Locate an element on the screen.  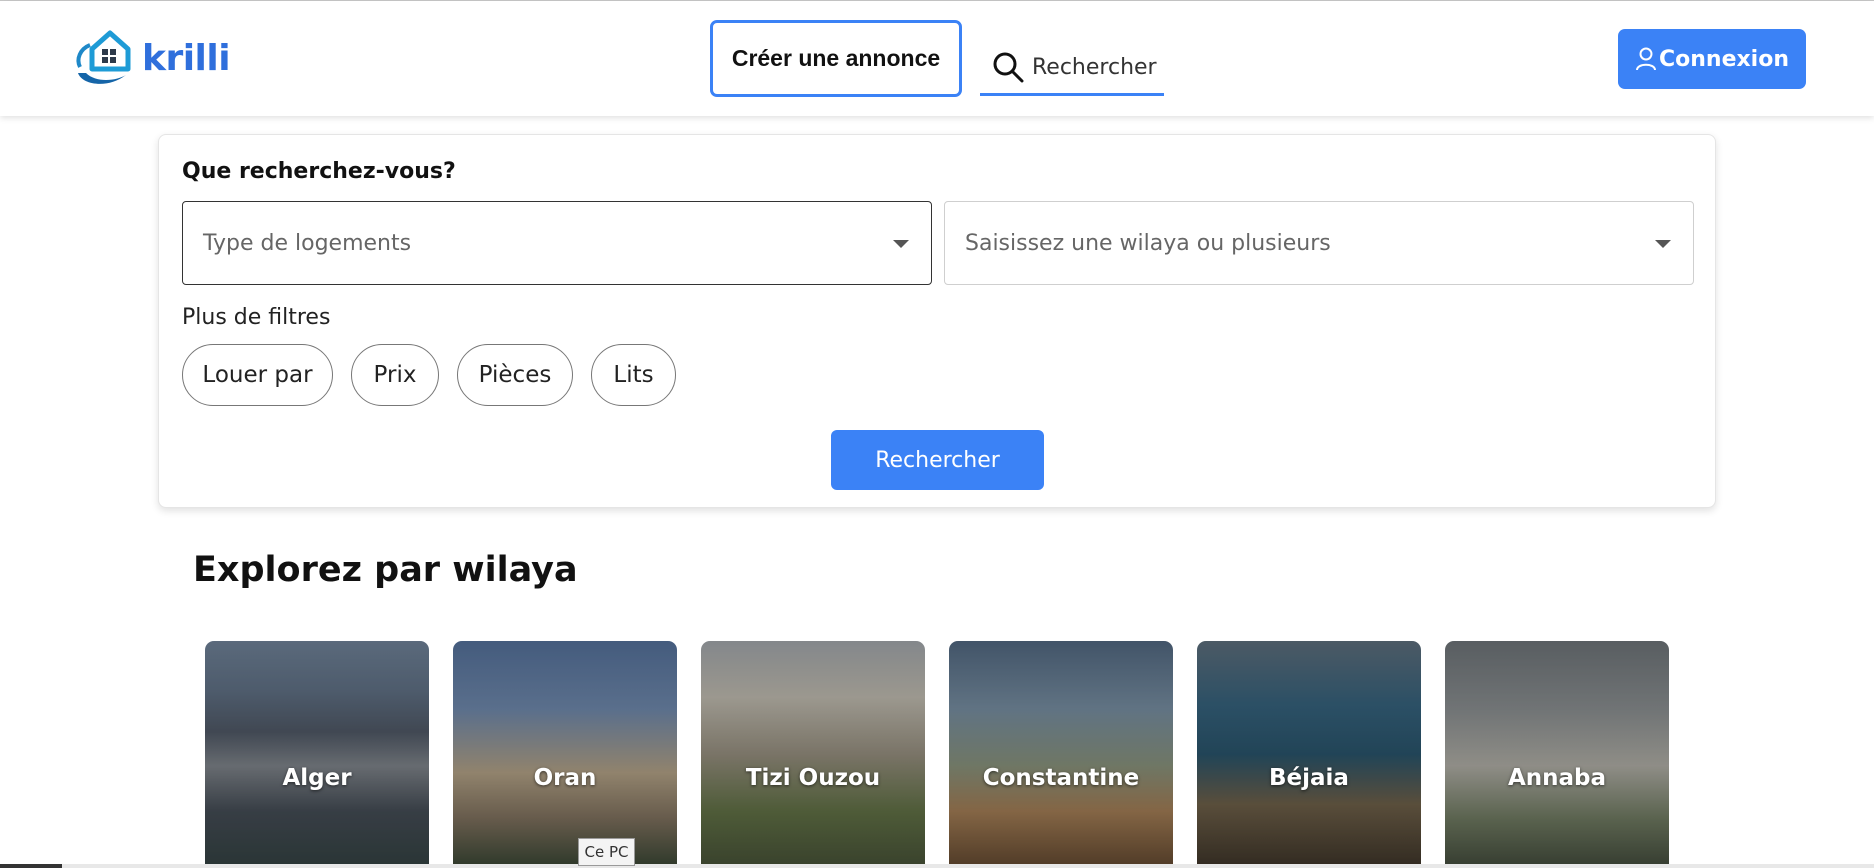
filter-chip-rooms: Pièces is located at coordinates (515, 375).